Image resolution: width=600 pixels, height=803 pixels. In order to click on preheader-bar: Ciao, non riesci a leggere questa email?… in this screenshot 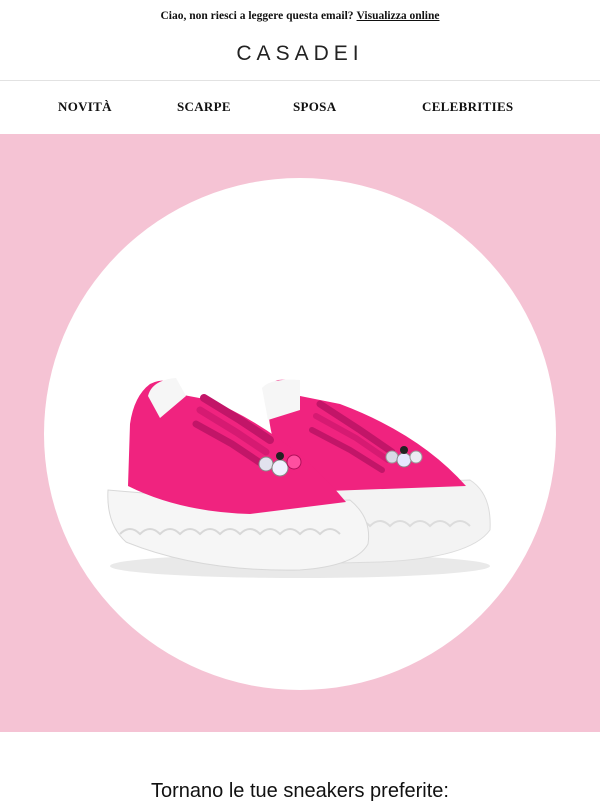, I will do `click(300, 16)`.